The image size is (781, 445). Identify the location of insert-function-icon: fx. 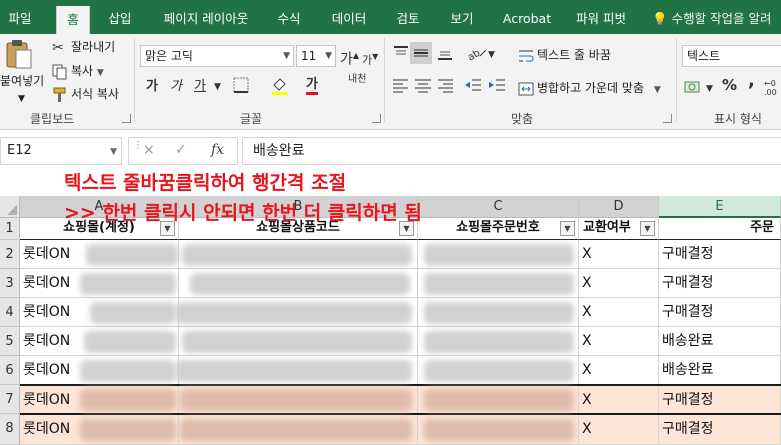
(217, 150).